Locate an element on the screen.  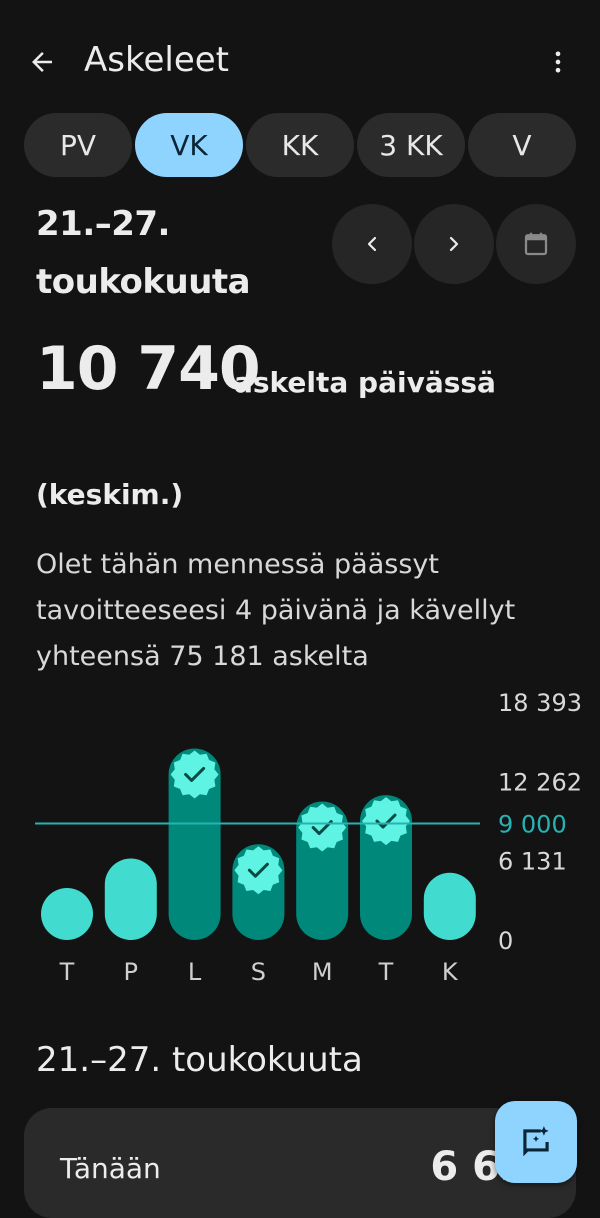
tab-day: PV is located at coordinates (78, 145).